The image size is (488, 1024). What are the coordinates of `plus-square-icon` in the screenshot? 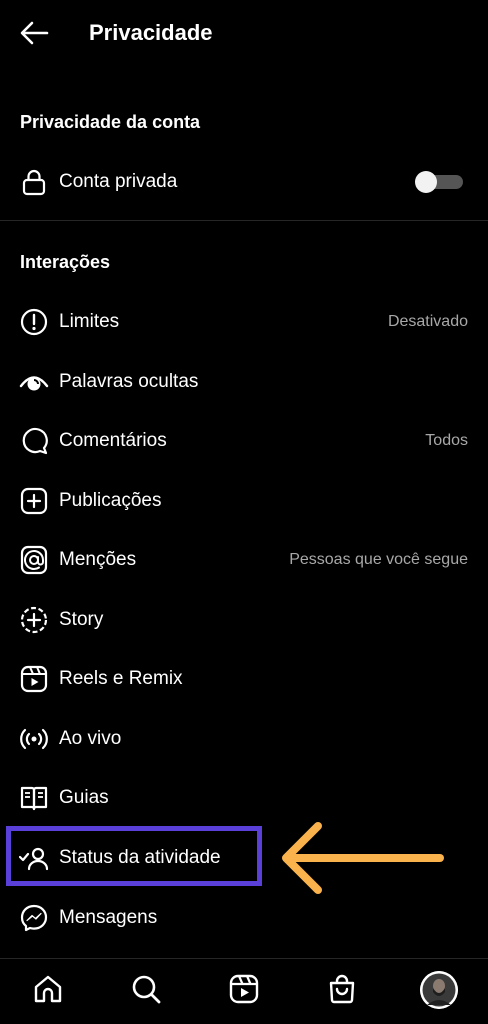 It's located at (34, 501).